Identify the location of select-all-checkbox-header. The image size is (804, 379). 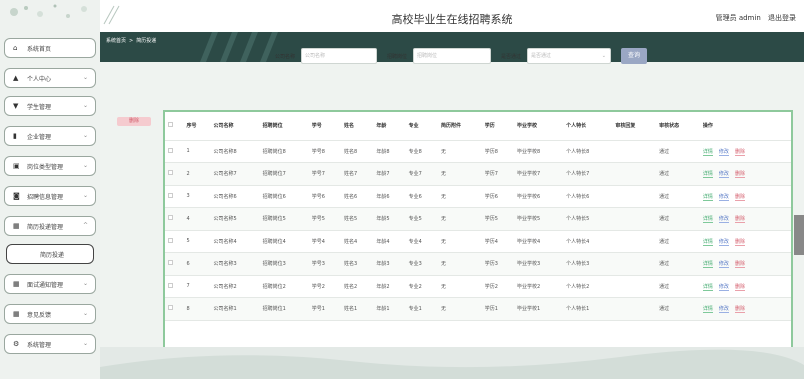
(174, 126).